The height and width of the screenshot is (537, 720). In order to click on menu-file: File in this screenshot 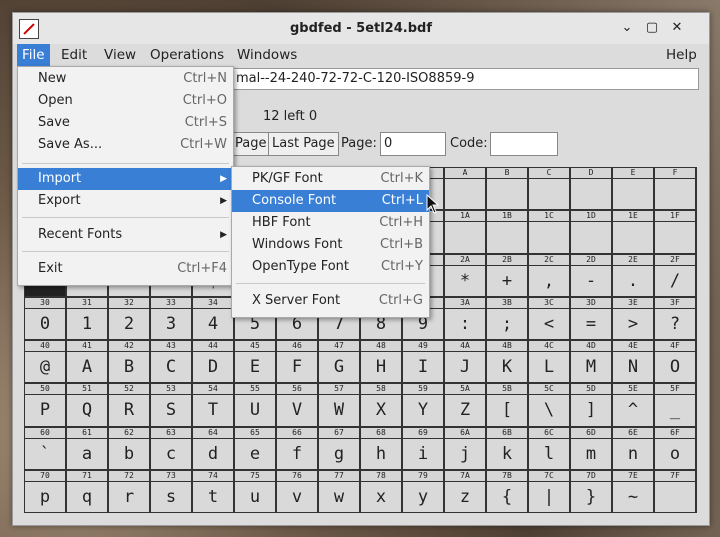, I will do `click(33, 55)`.